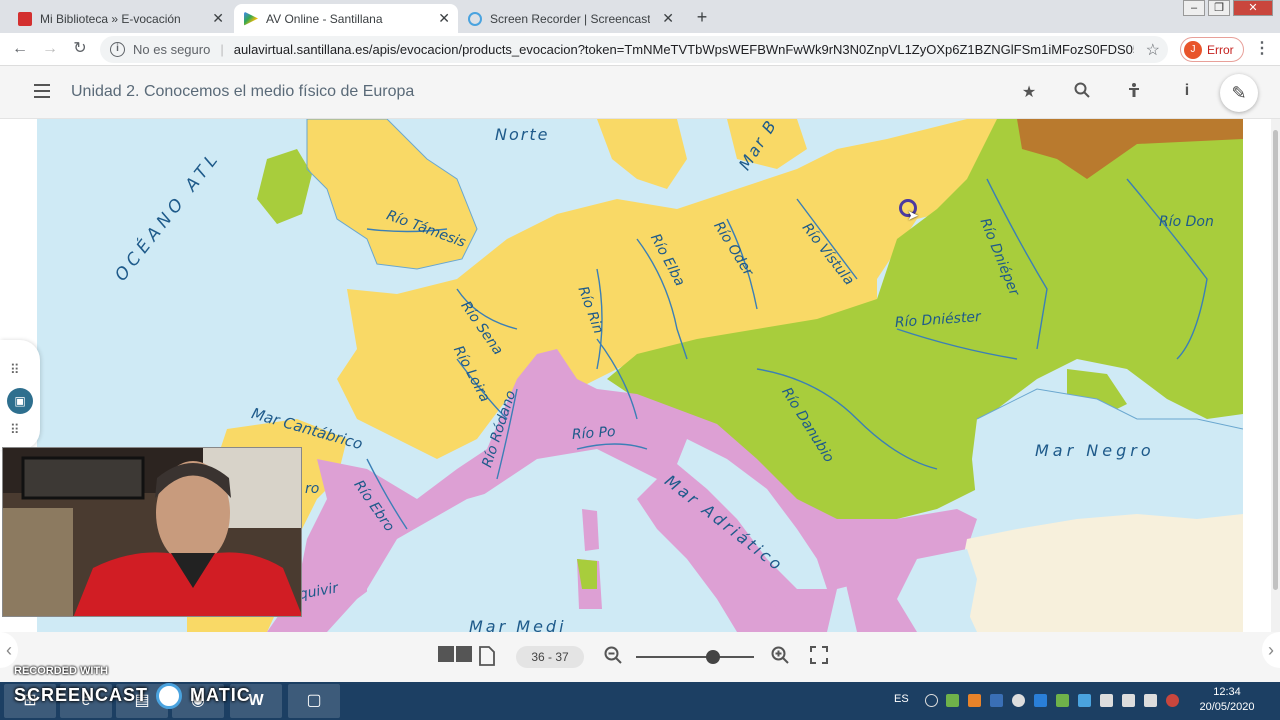 The width and height of the screenshot is (1280, 720). What do you see at coordinates (1227, 700) in the screenshot?
I see `taskbar-clock: 12:34 20/05/2020` at bounding box center [1227, 700].